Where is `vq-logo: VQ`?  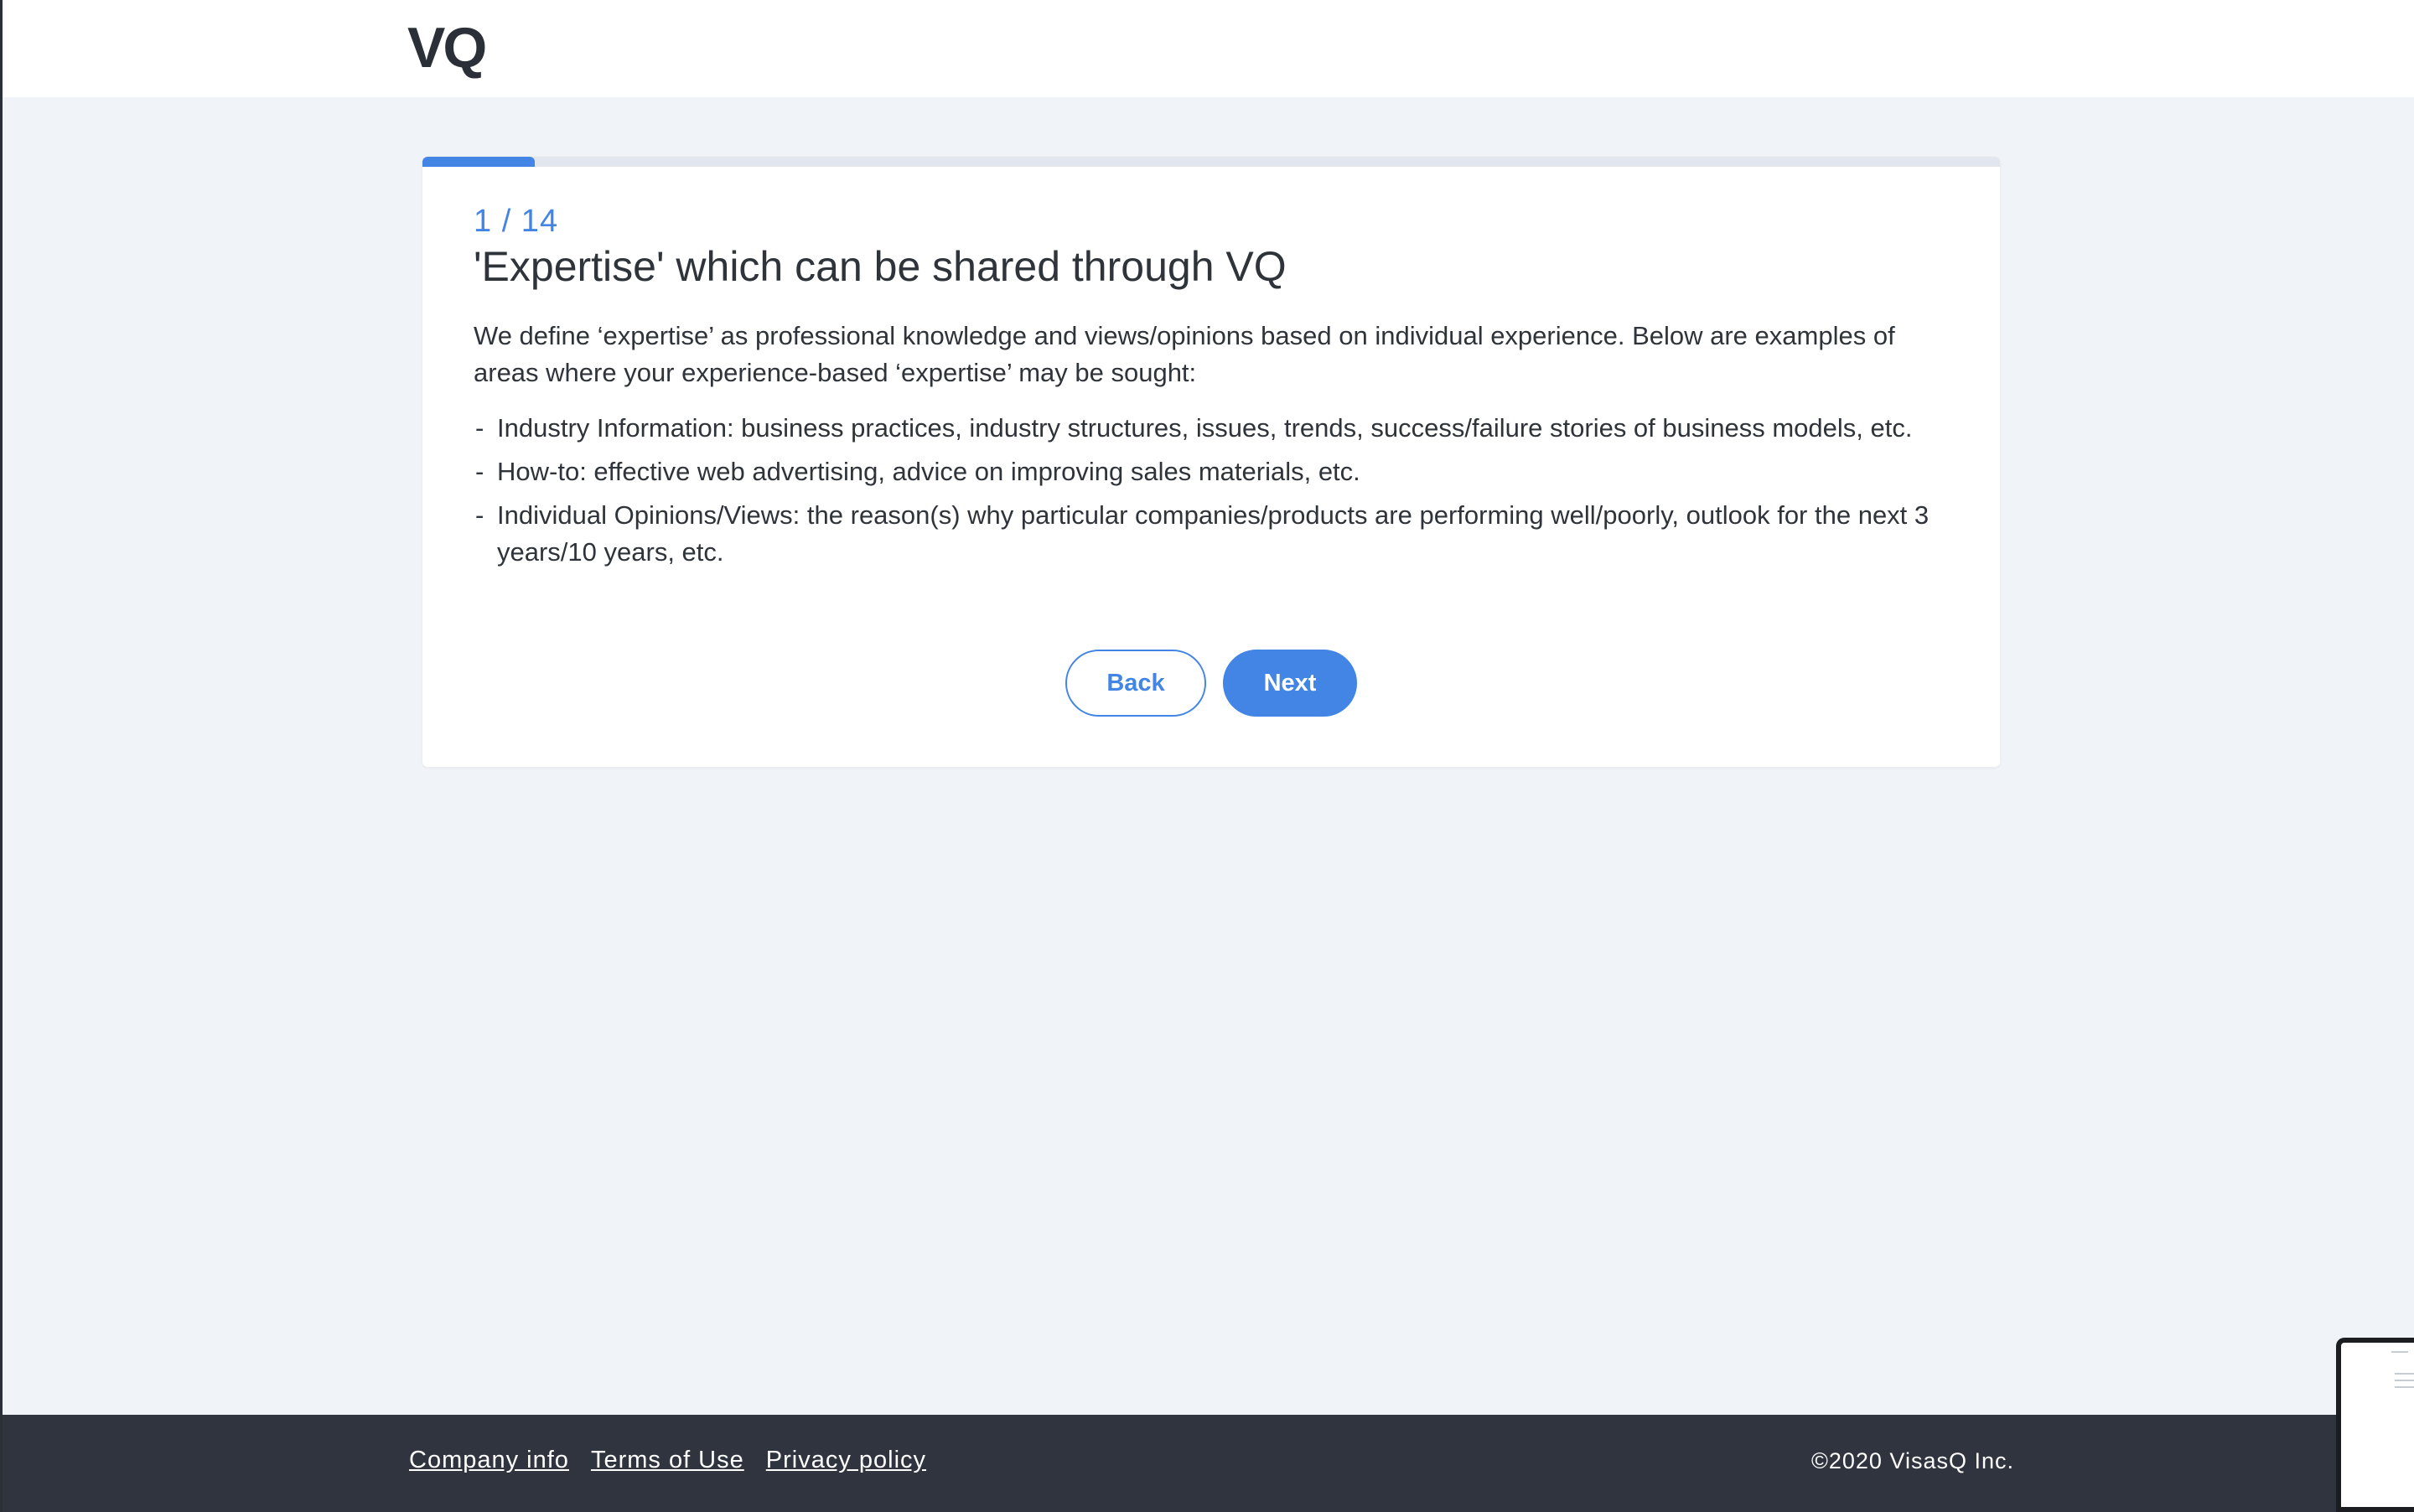 vq-logo: VQ is located at coordinates (447, 47).